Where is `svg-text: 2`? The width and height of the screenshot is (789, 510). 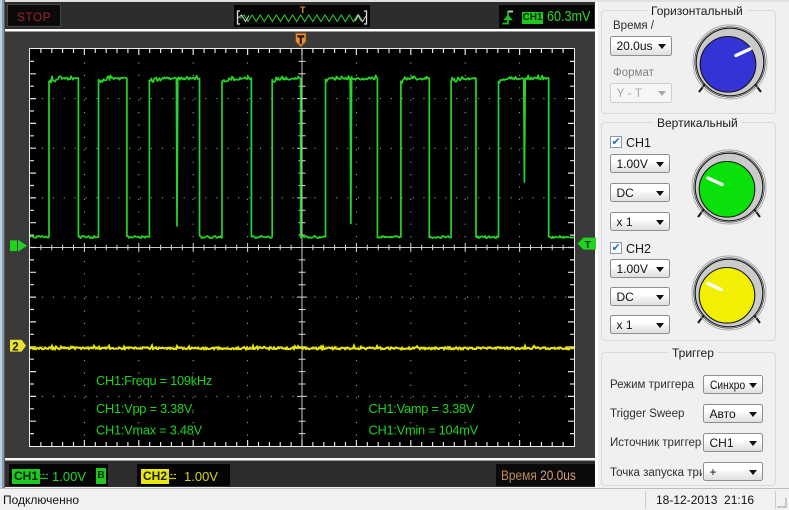
svg-text: 2 is located at coordinates (15, 348).